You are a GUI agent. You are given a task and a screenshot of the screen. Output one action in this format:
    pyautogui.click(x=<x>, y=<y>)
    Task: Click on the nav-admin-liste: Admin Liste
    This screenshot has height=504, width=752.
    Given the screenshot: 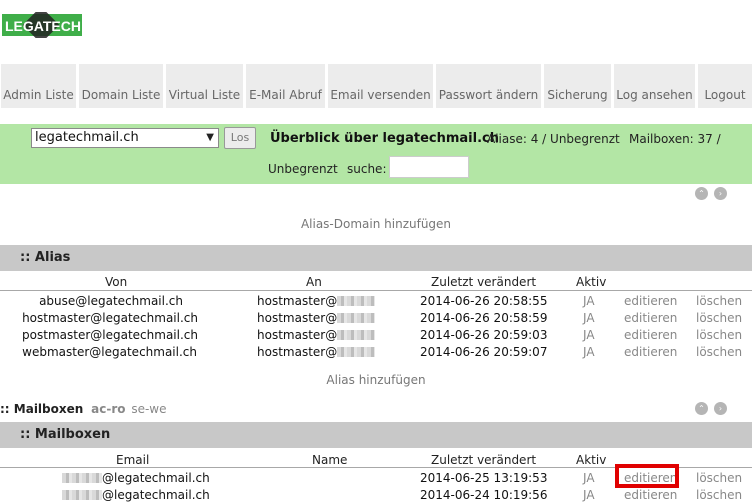 What is the action you would take?
    pyautogui.click(x=38, y=86)
    